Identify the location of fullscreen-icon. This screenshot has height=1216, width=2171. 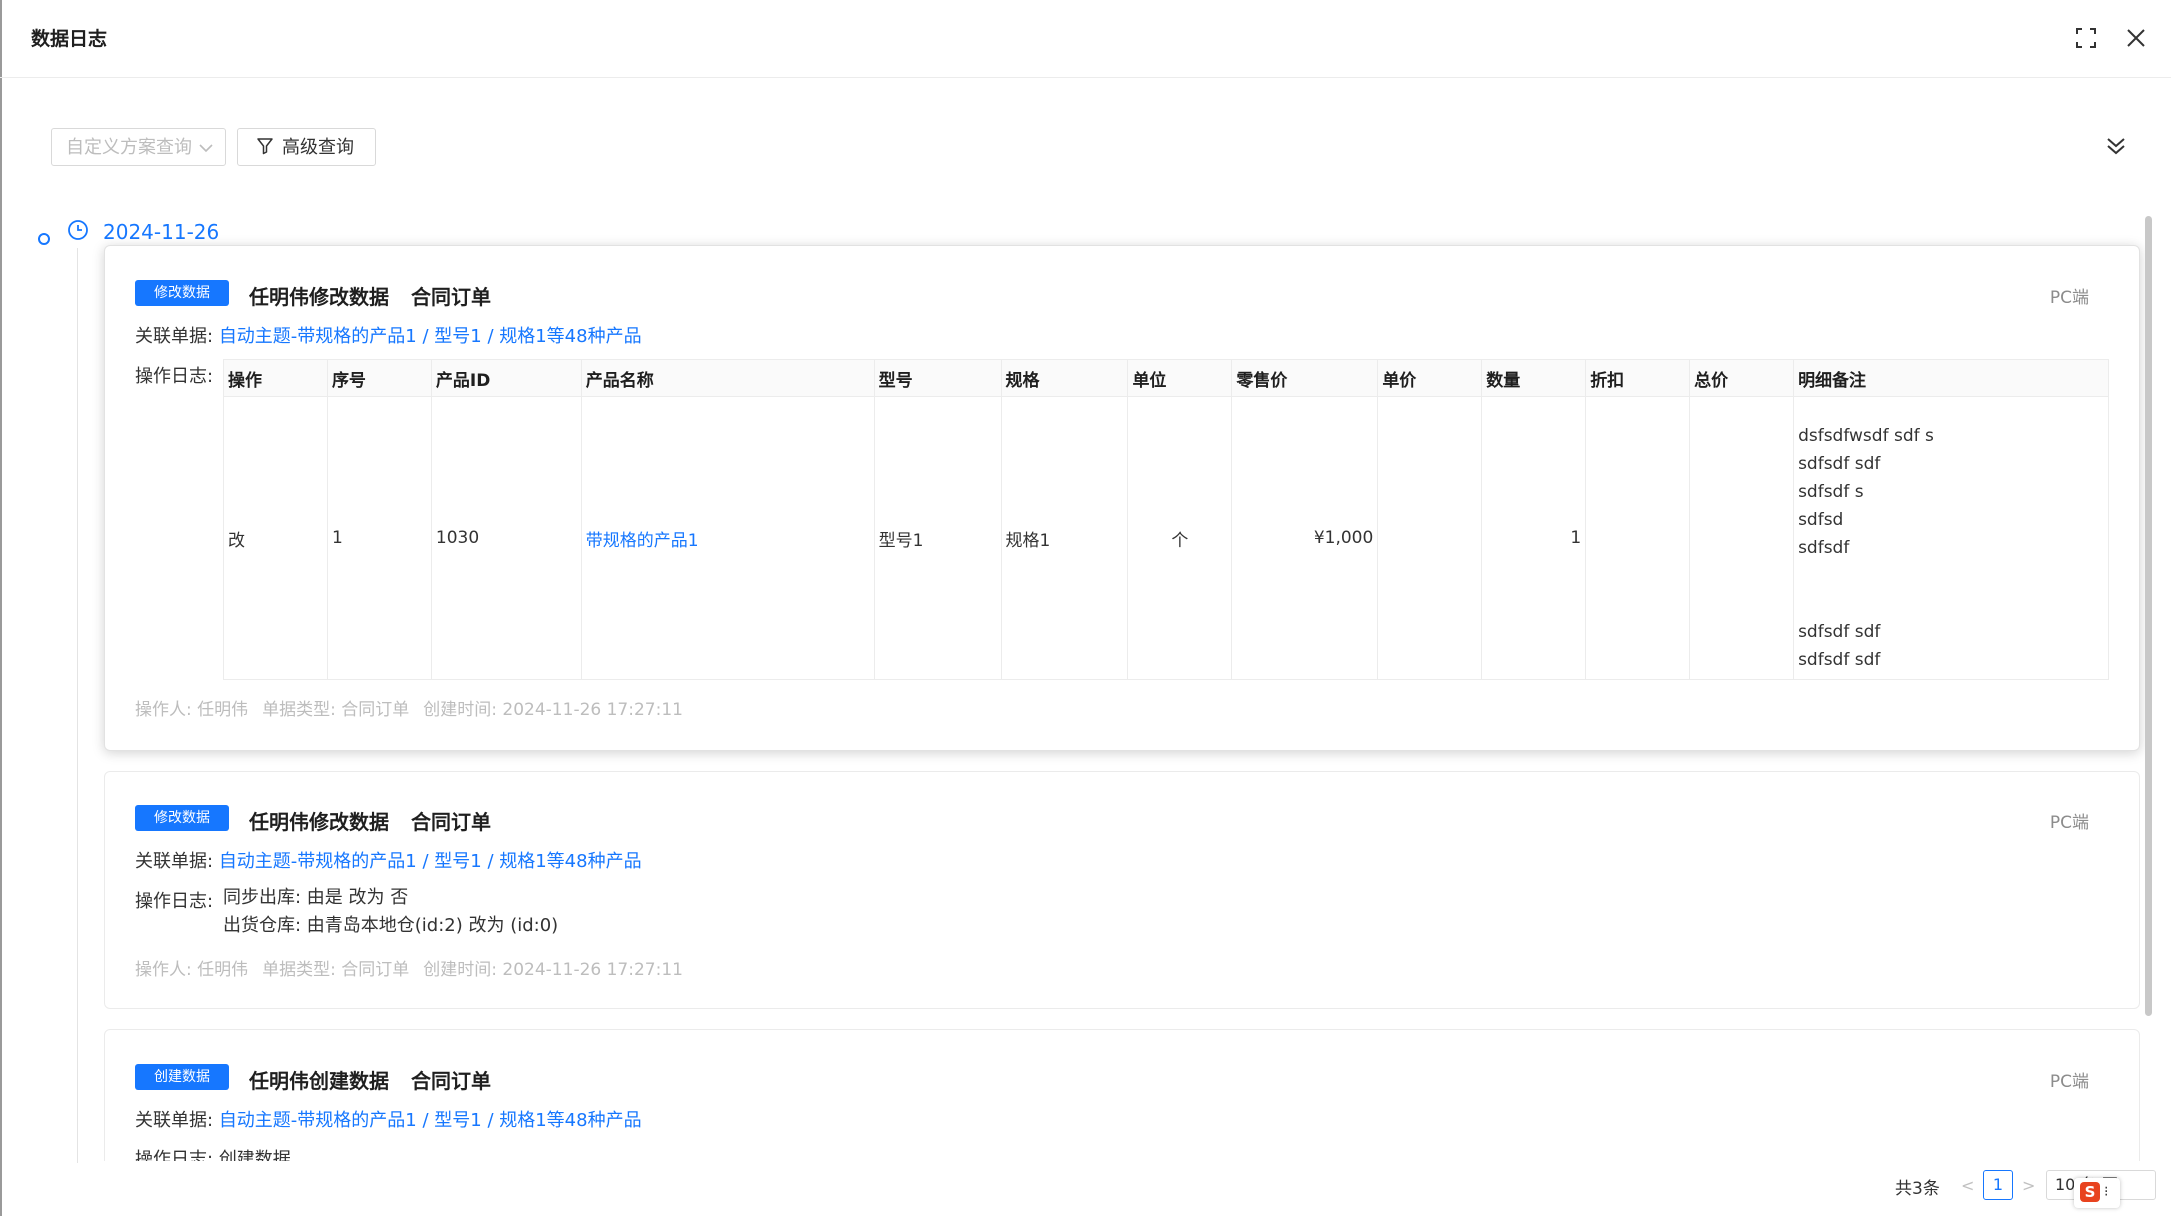
(2086, 38).